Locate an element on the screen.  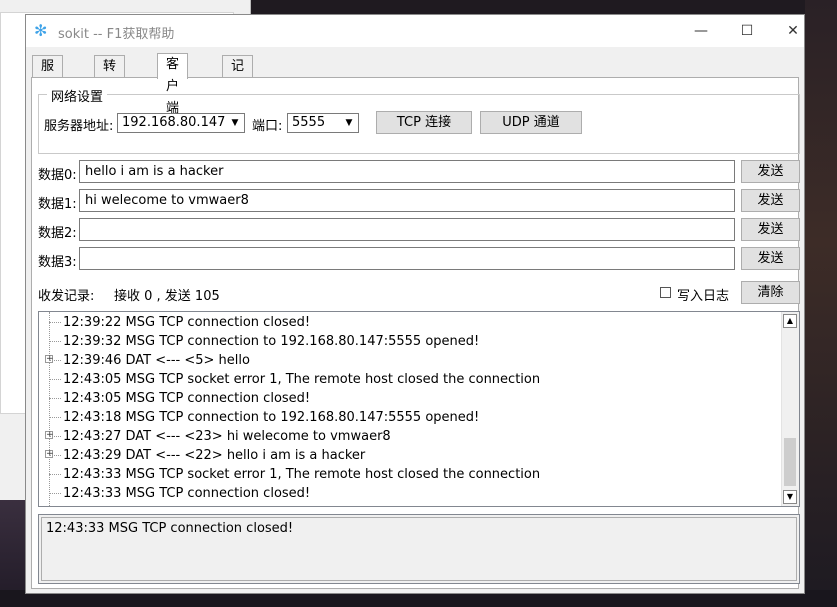
port-combo: 5555 ▼ is located at coordinates (323, 123).